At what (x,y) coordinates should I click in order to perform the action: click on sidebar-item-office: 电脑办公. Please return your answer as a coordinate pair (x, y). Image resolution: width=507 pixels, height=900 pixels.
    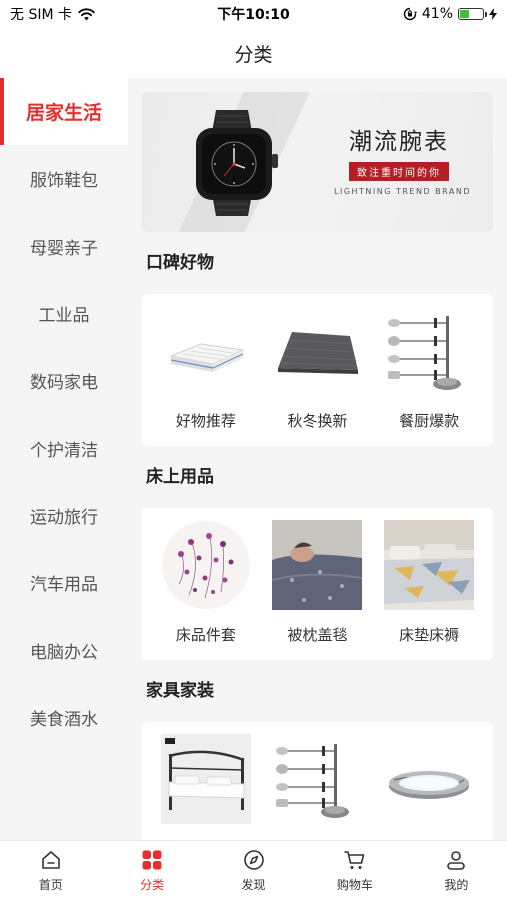
    Looking at the image, I should click on (64, 649).